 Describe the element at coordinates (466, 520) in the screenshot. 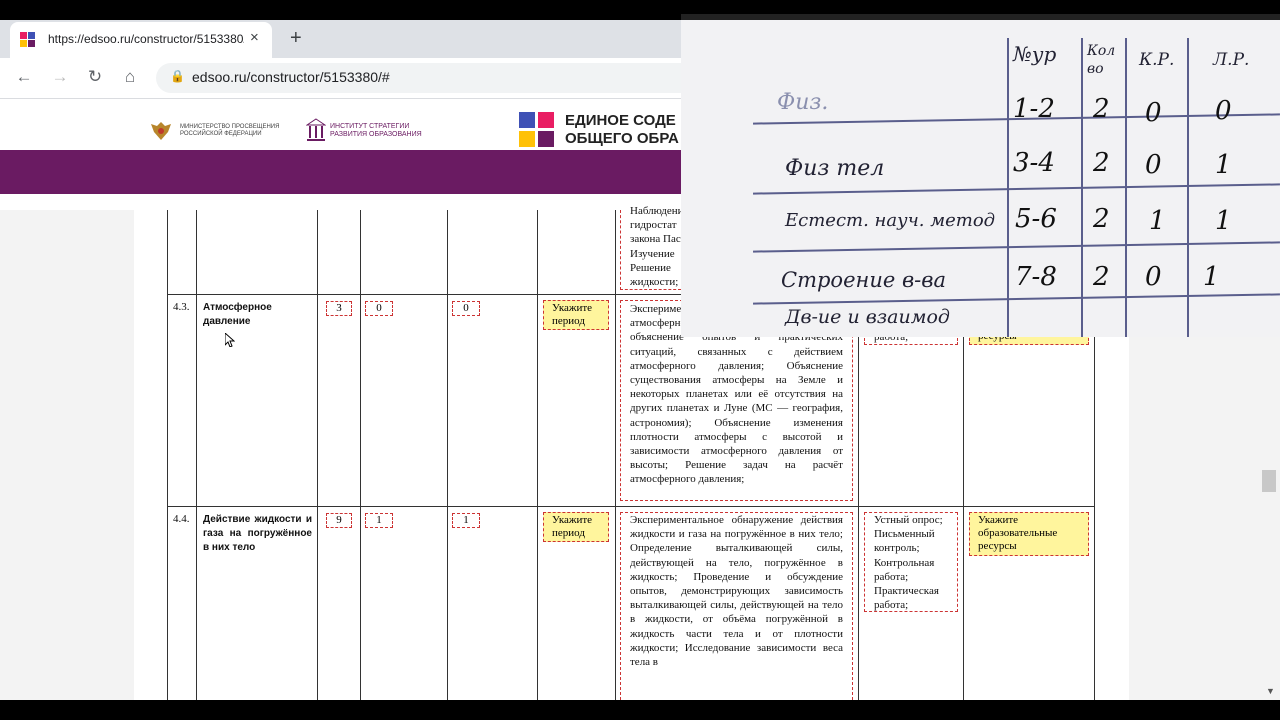

I see `practical-works-field: 1` at that location.